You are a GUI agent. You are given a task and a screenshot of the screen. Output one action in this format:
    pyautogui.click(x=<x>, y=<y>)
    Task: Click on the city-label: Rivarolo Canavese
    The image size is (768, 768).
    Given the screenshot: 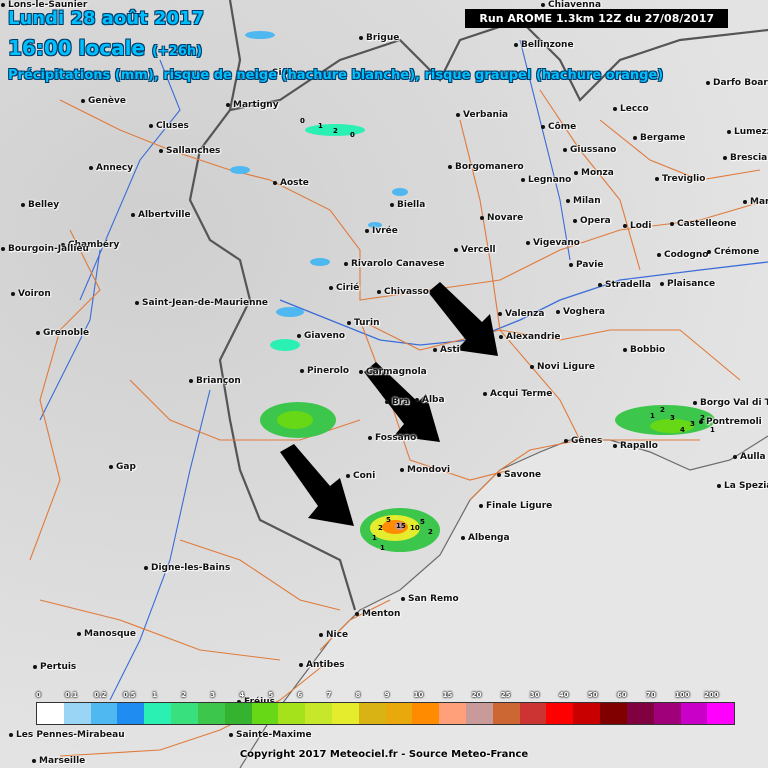 What is the action you would take?
    pyautogui.click(x=394, y=264)
    